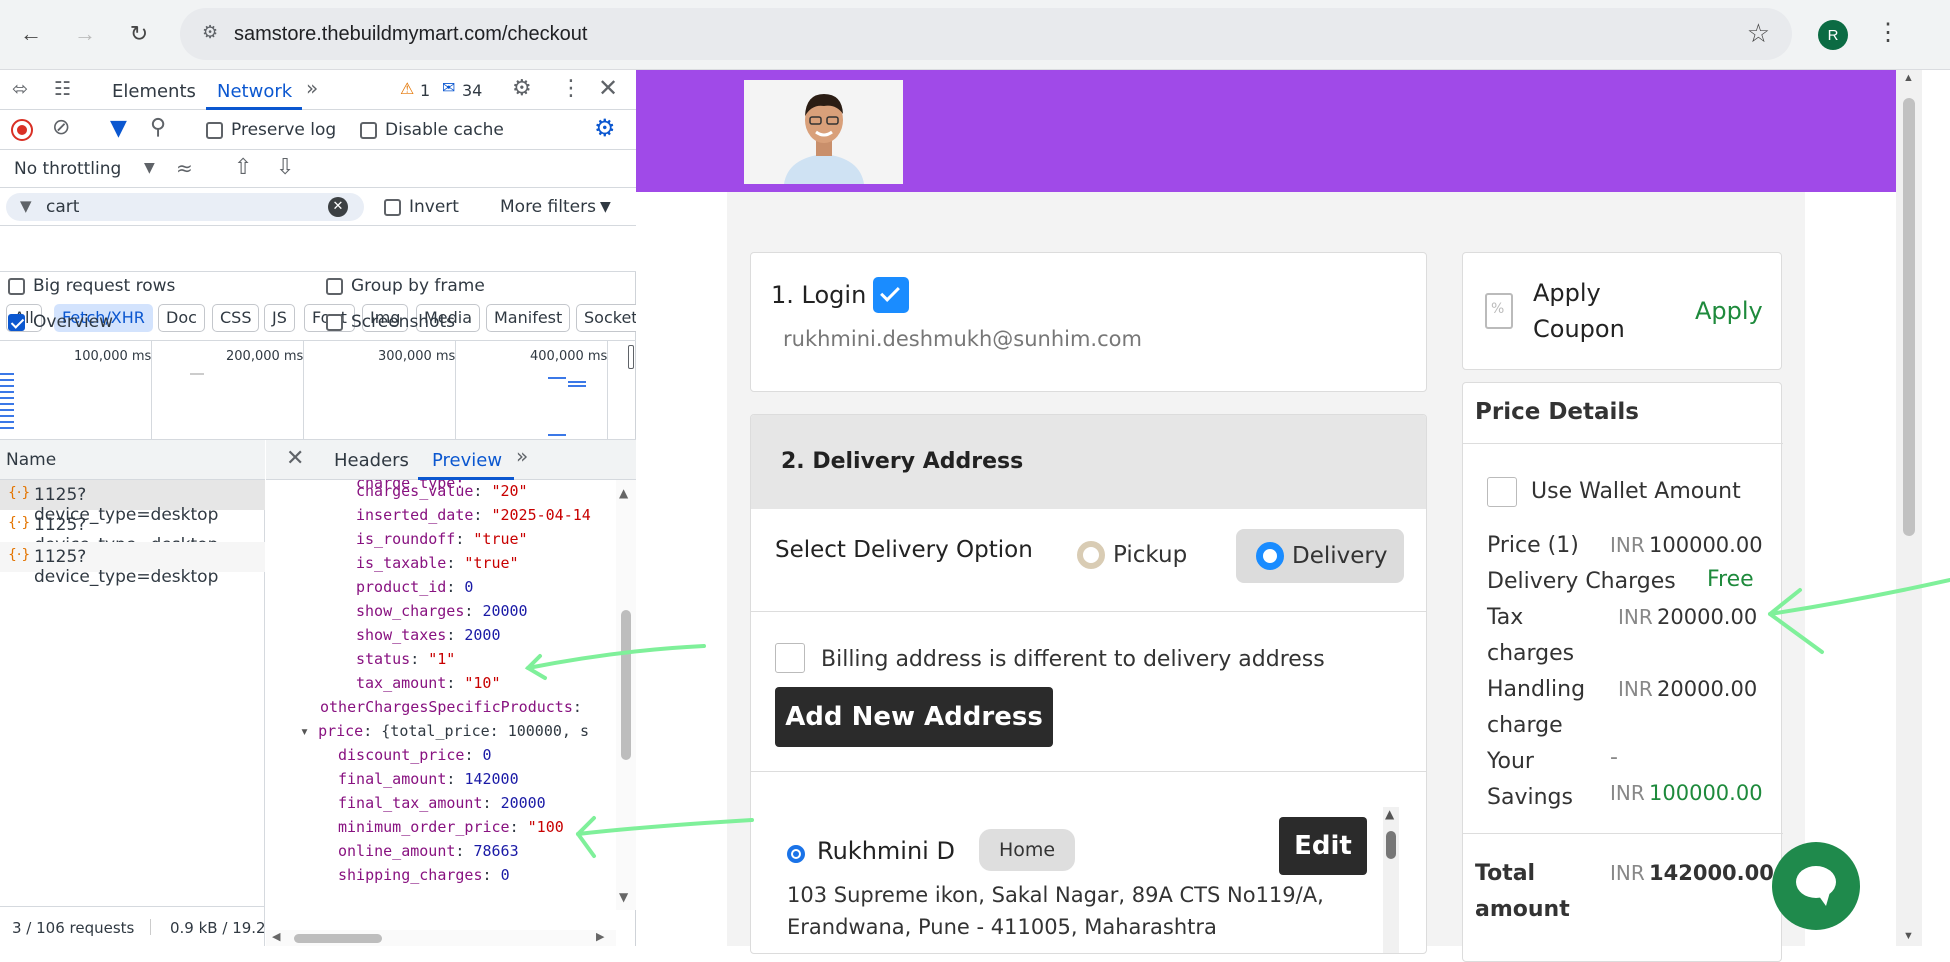  Describe the element at coordinates (139, 34) in the screenshot. I see `reload-icon: ↻` at that location.